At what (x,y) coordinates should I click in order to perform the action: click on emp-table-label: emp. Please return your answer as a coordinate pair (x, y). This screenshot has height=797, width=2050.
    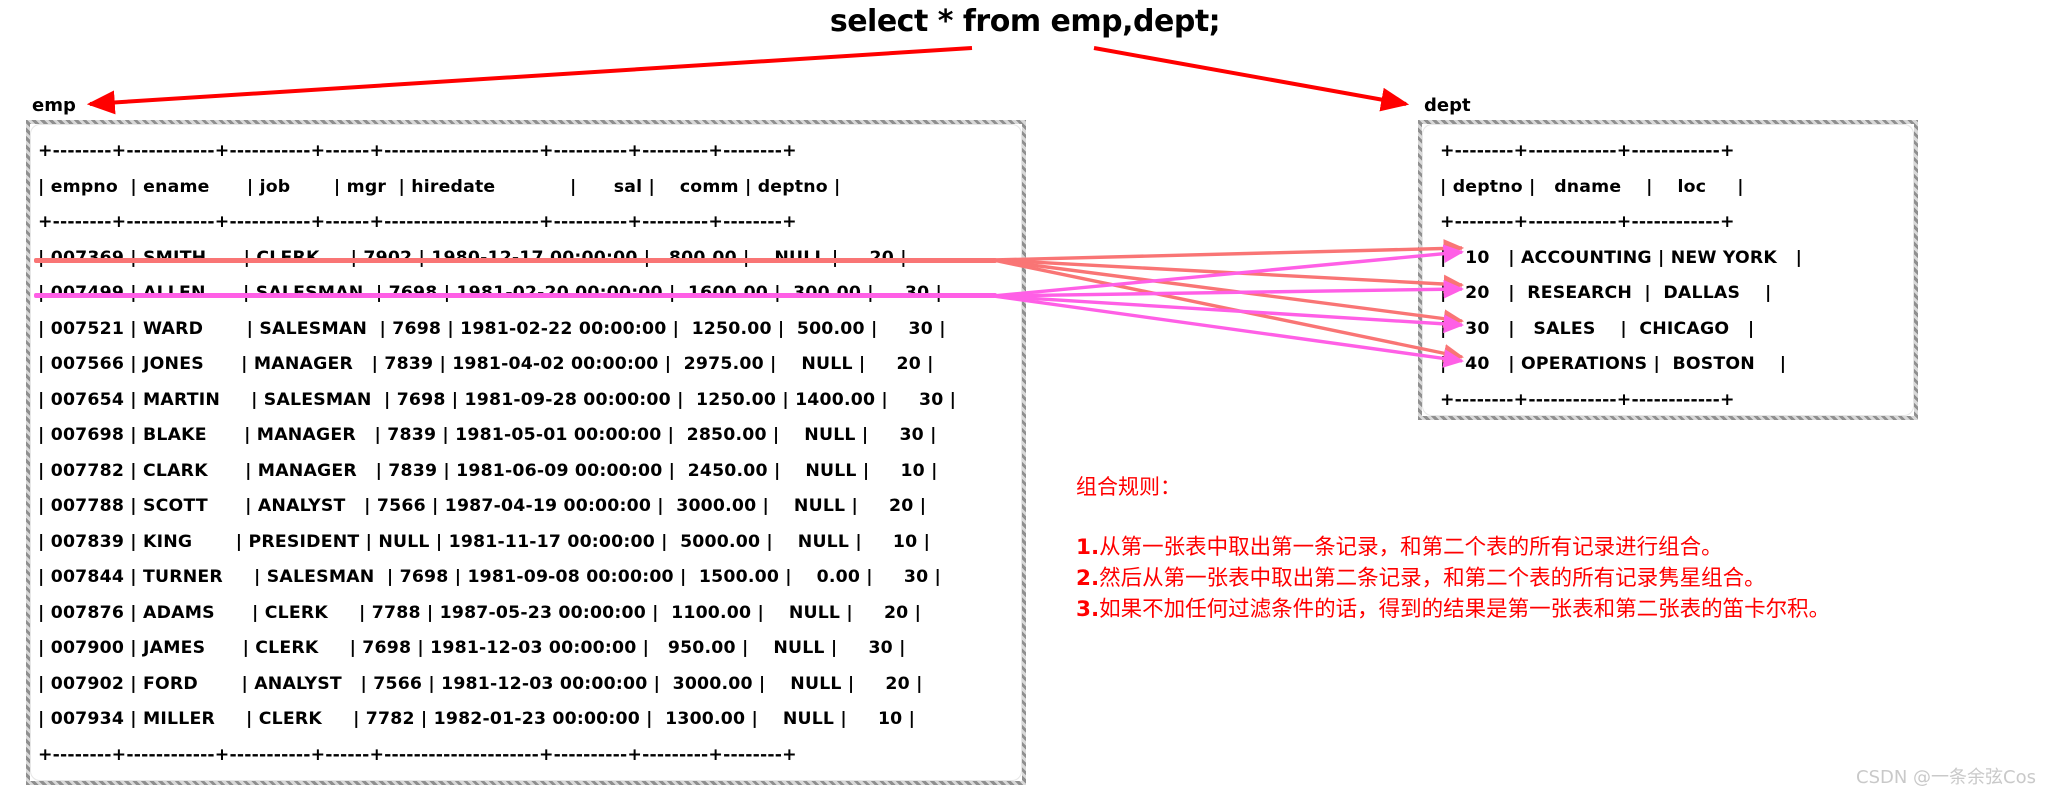
    Looking at the image, I should click on (54, 105).